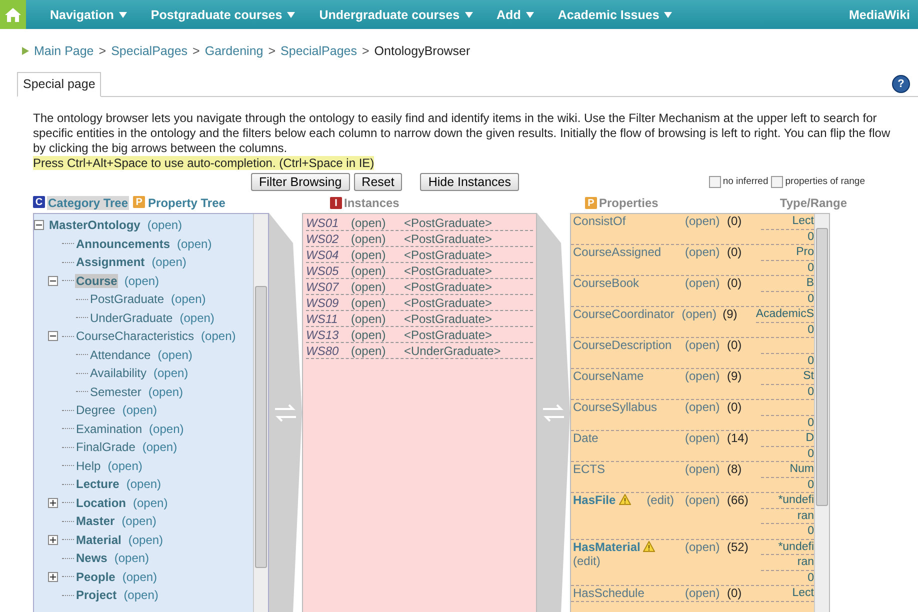 The width and height of the screenshot is (918, 612). I want to click on instance-name: WS04, so click(328, 255).